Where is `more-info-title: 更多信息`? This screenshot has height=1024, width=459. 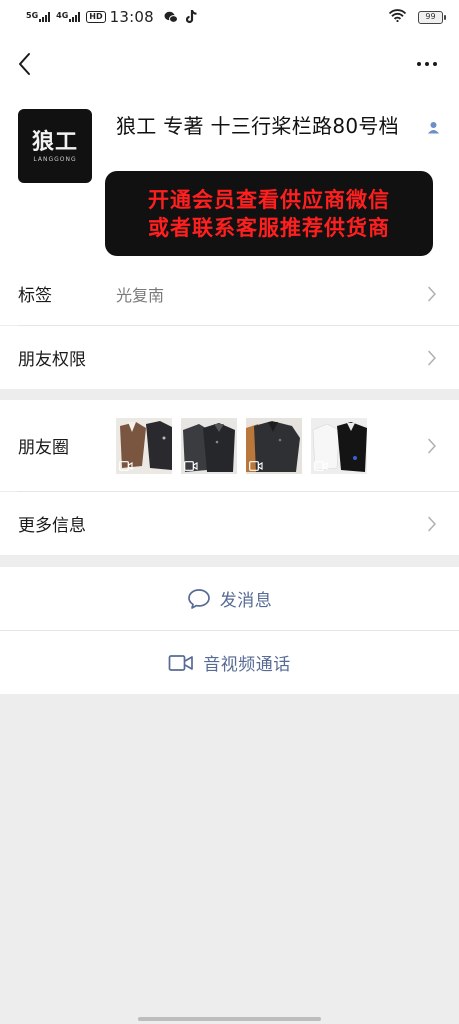
more-info-title: 更多信息 is located at coordinates (52, 526).